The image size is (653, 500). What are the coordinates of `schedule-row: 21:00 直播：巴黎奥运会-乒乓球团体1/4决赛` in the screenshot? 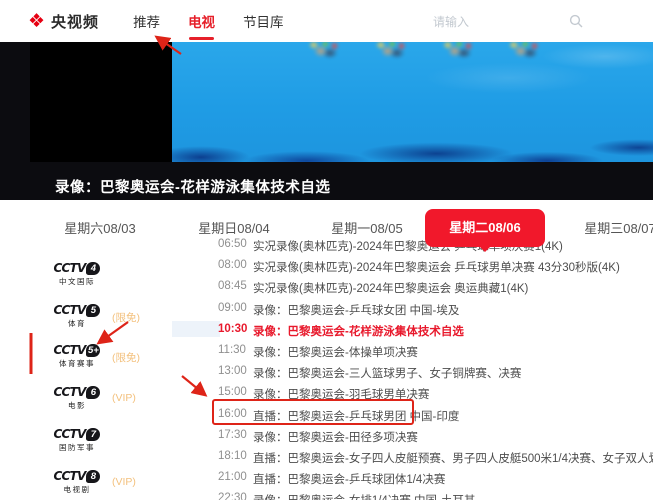 It's located at (331, 479).